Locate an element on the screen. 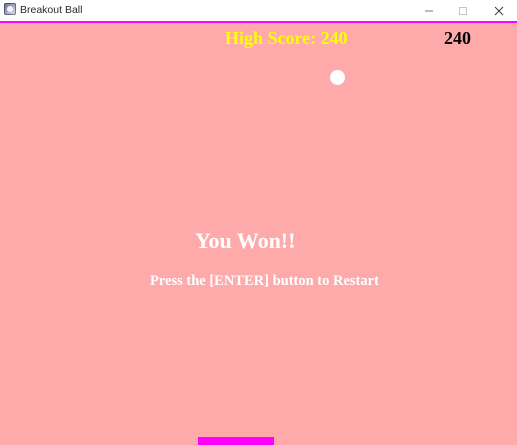 This screenshot has height=445, width=517. window-title: Breakout Ball is located at coordinates (51, 10).